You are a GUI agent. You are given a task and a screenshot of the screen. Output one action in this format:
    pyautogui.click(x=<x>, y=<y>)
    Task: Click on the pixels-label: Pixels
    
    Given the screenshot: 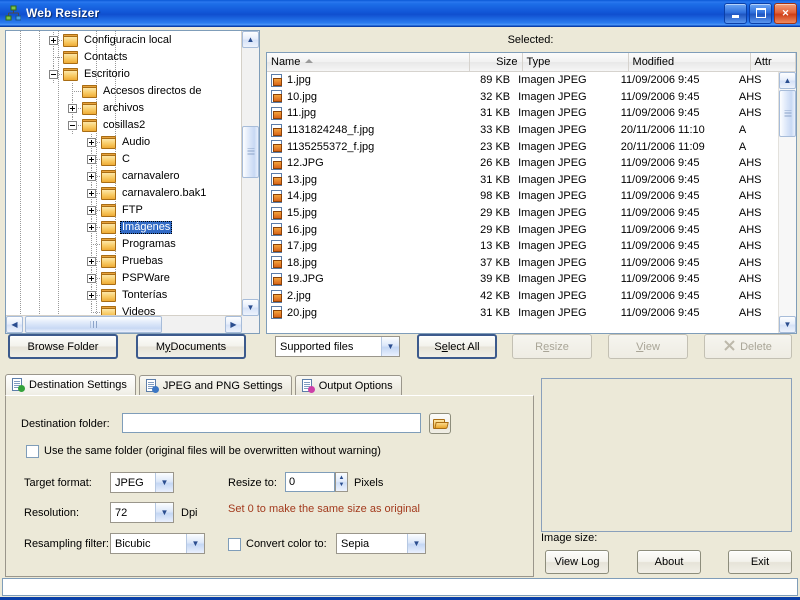 What is the action you would take?
    pyautogui.click(x=369, y=483)
    